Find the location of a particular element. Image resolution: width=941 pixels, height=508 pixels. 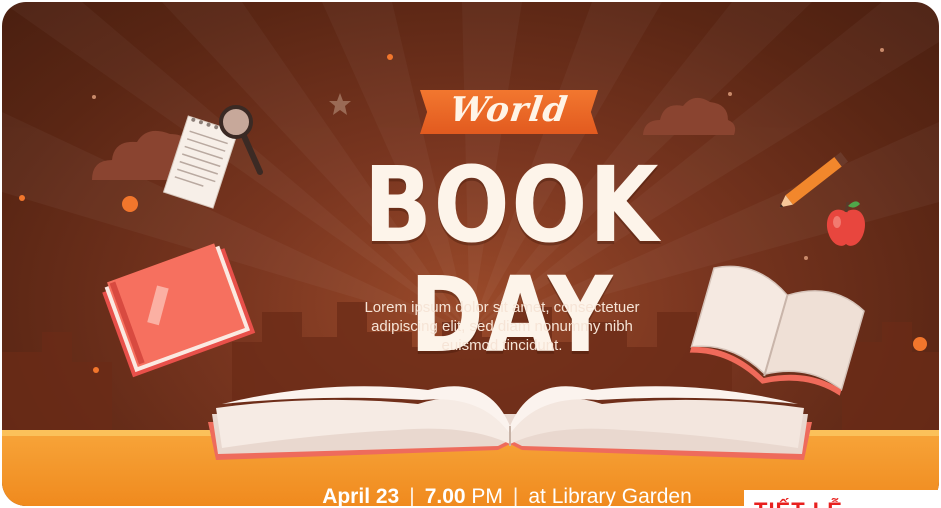

description-line: Lorem ipsum dolor sit amet, consectetuer is located at coordinates (502, 307).